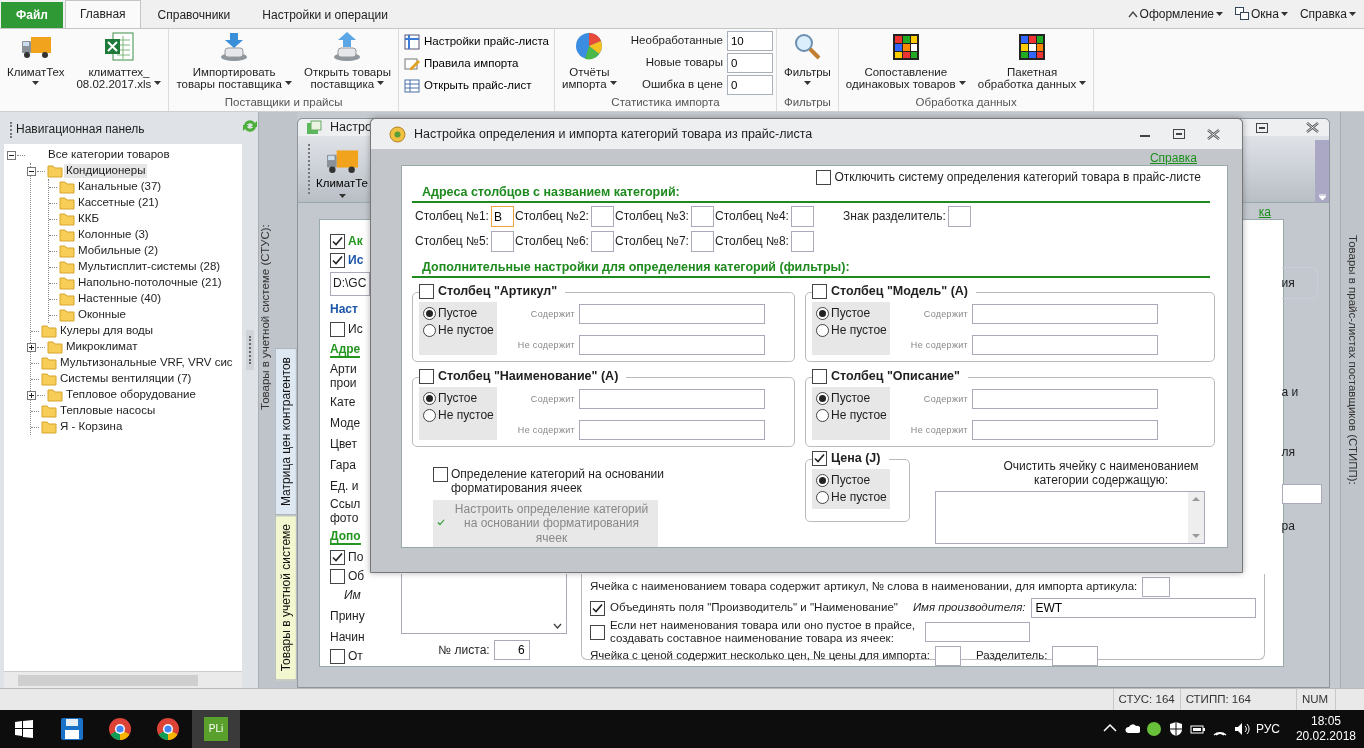  Describe the element at coordinates (342, 171) in the screenshot. I see `toolbar-button: КлиматТе` at that location.